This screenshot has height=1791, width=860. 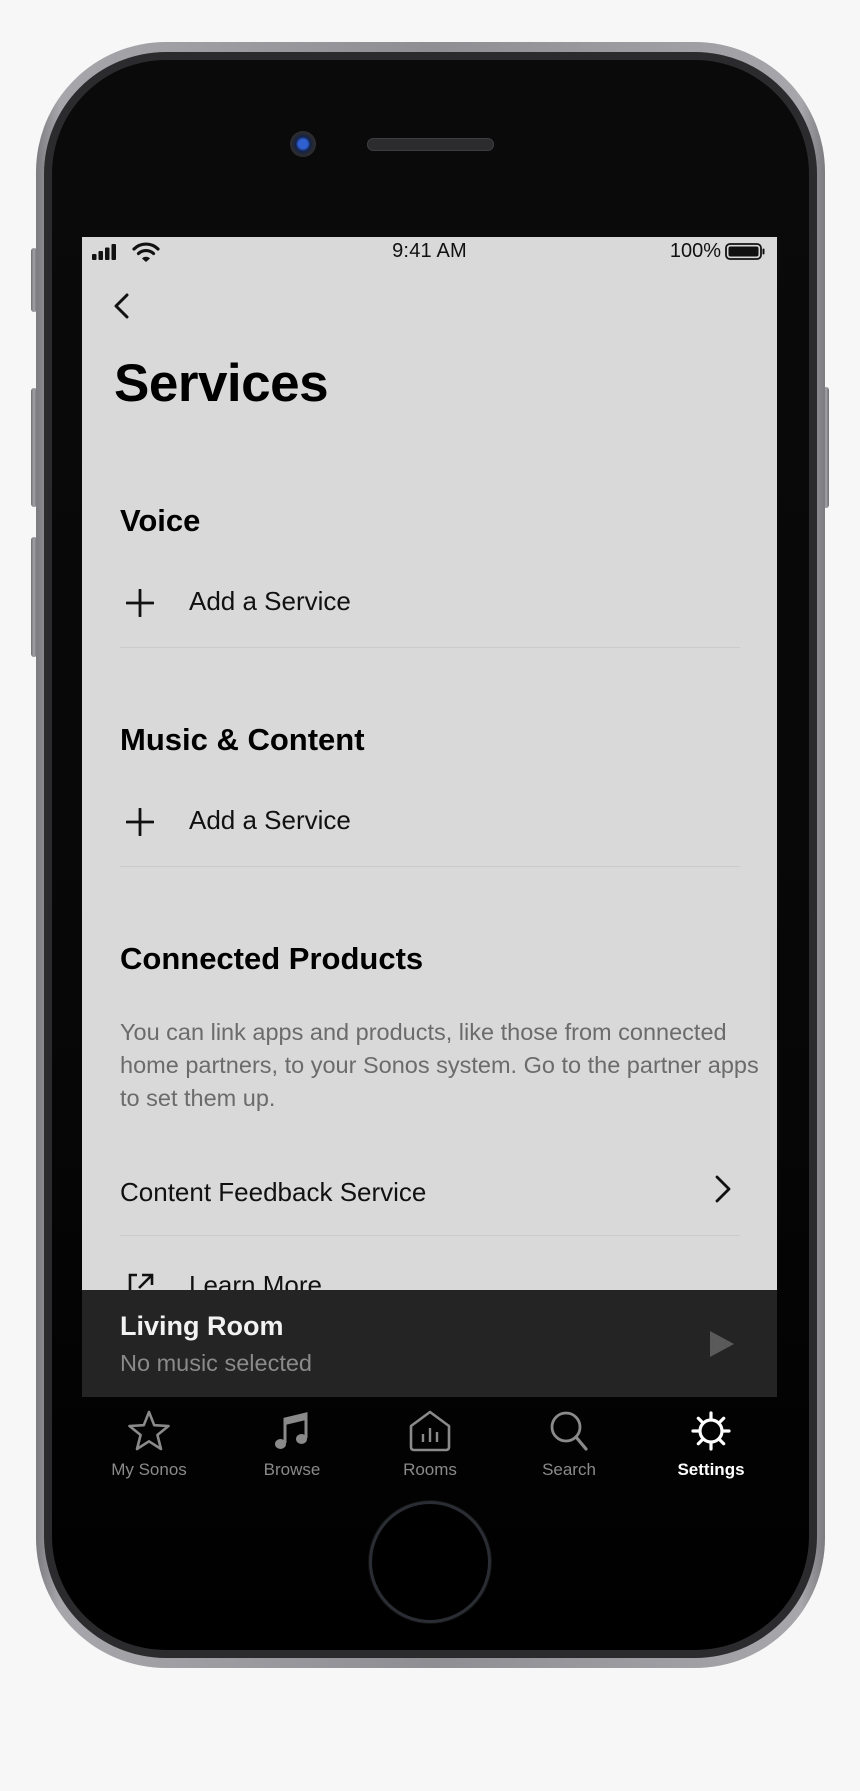 What do you see at coordinates (430, 144) in the screenshot?
I see `earpiece-speaker` at bounding box center [430, 144].